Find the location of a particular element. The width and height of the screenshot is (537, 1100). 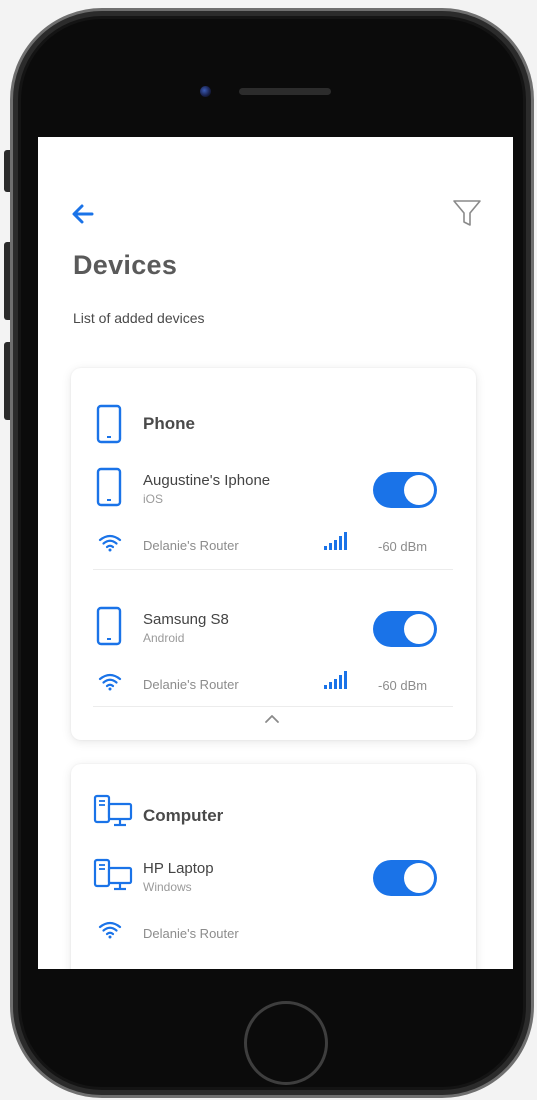

page-title: Devices is located at coordinates (125, 265).